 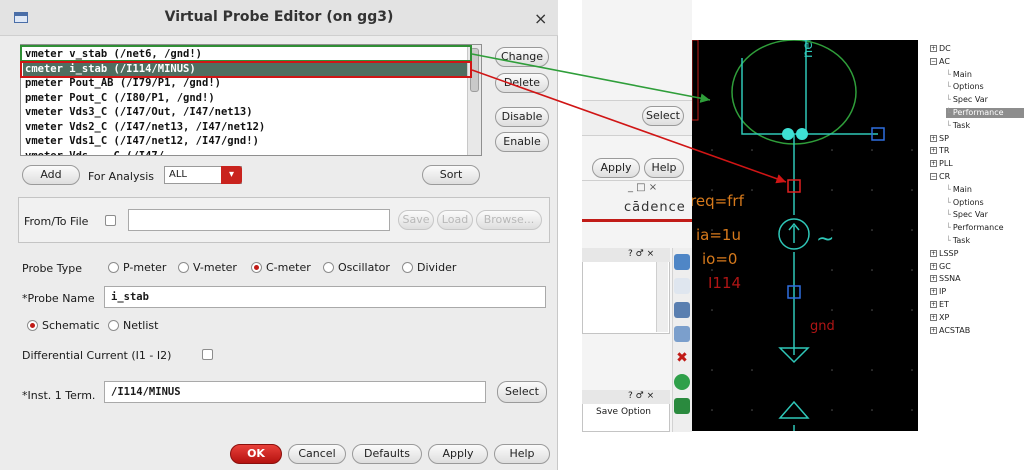 I want to click on annotation-arrows, so click(x=629, y=118).